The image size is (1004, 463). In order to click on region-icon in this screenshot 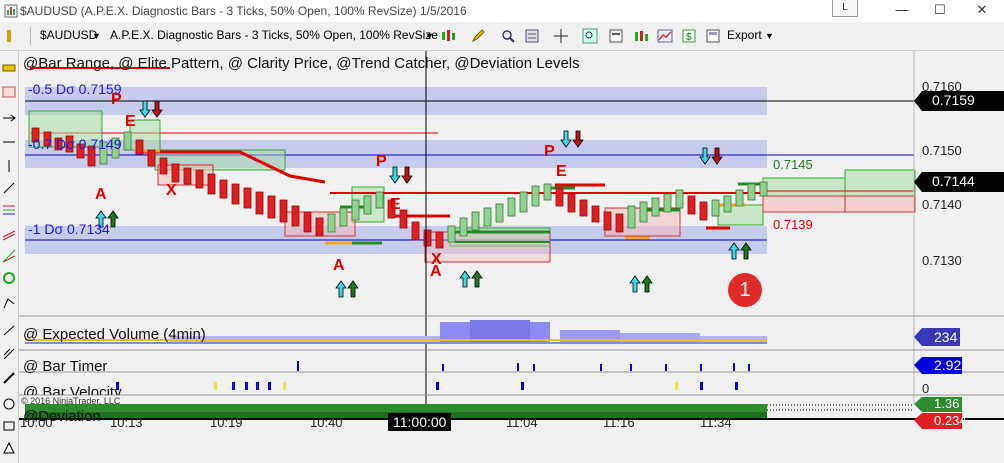, I will do `click(9, 303)`.